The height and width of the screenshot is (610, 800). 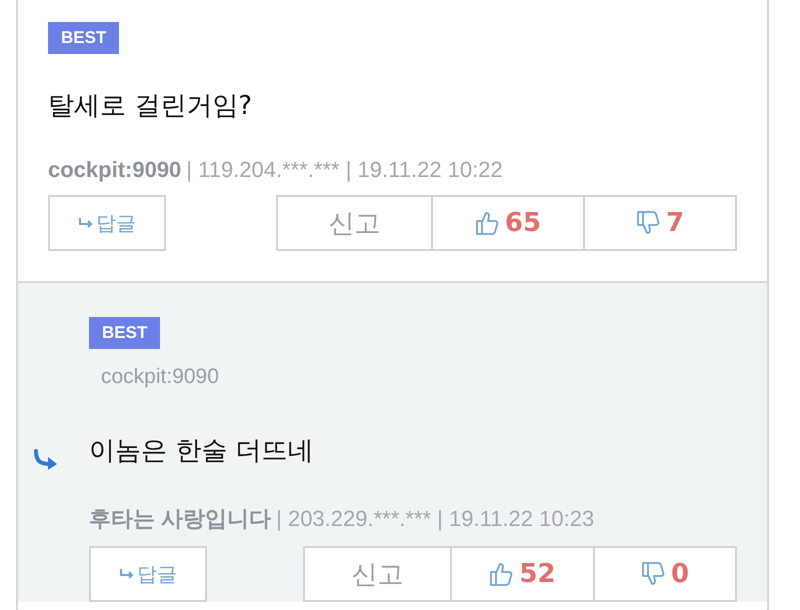 I want to click on comment-author: 후타는 사랑입니다, so click(x=180, y=518).